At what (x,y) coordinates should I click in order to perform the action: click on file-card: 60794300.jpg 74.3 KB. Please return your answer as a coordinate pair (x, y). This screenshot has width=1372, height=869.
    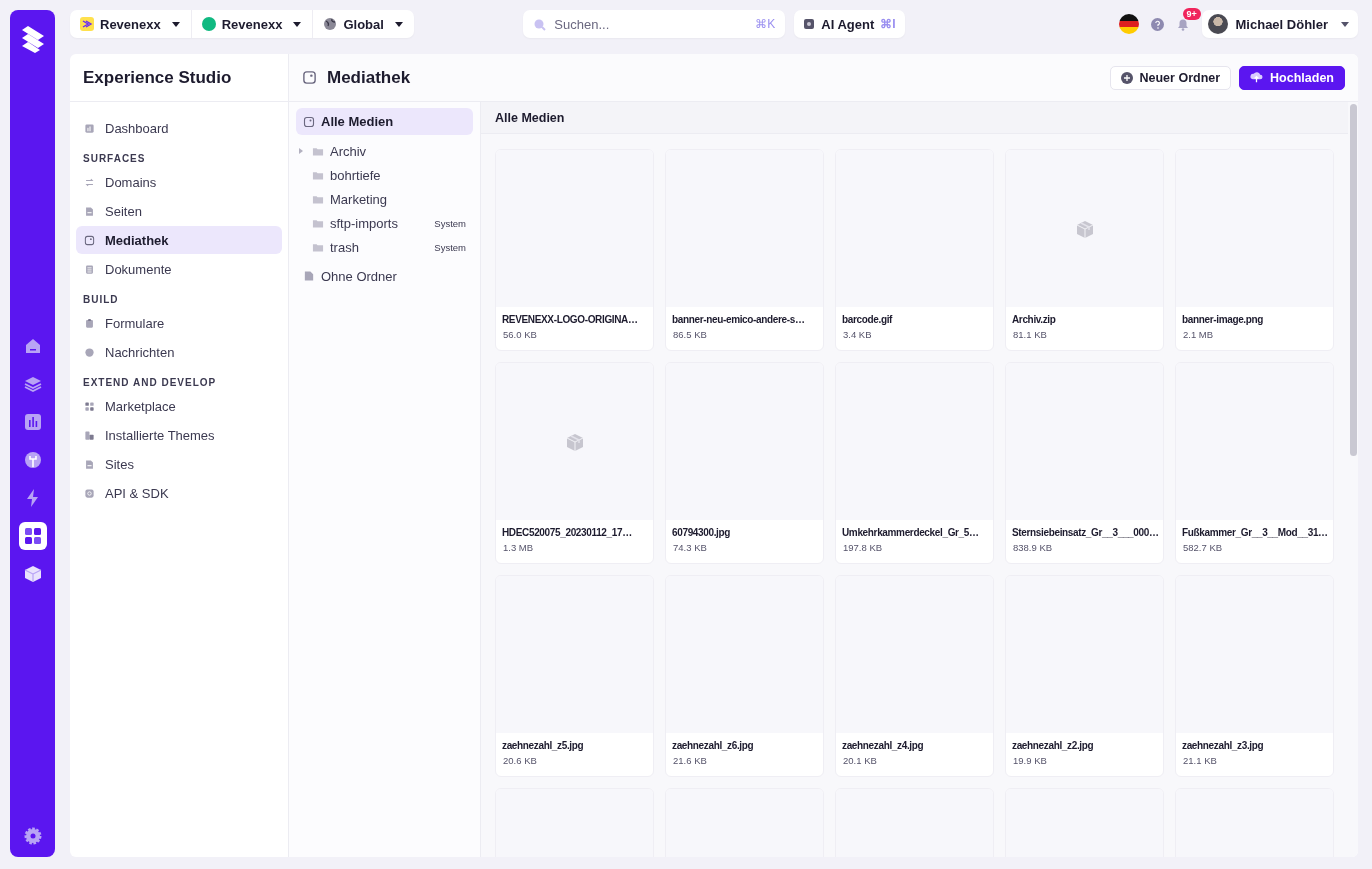
    Looking at the image, I should click on (744, 463).